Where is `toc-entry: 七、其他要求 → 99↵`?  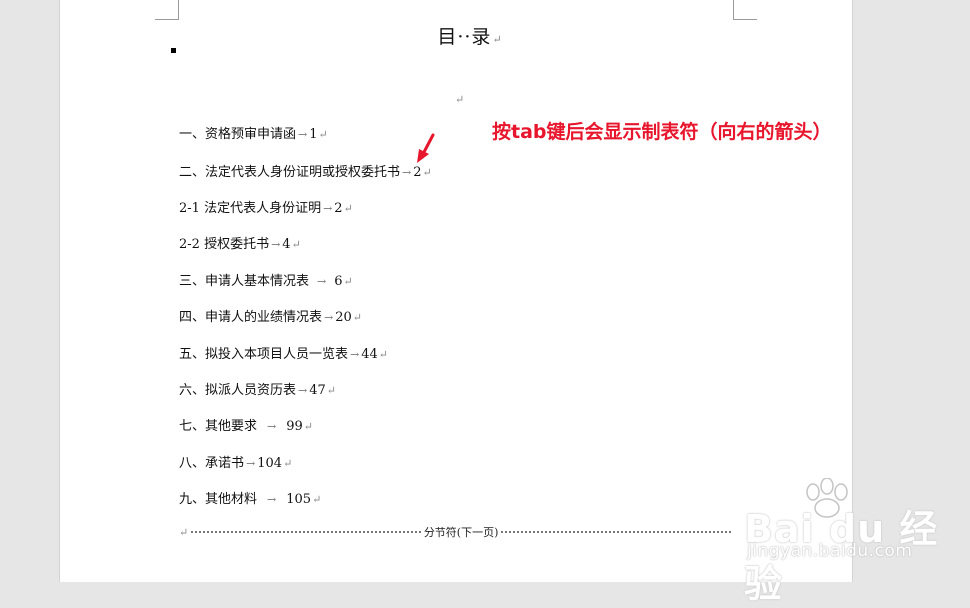
toc-entry: 七、其他要求 → 99↵ is located at coordinates (246, 424).